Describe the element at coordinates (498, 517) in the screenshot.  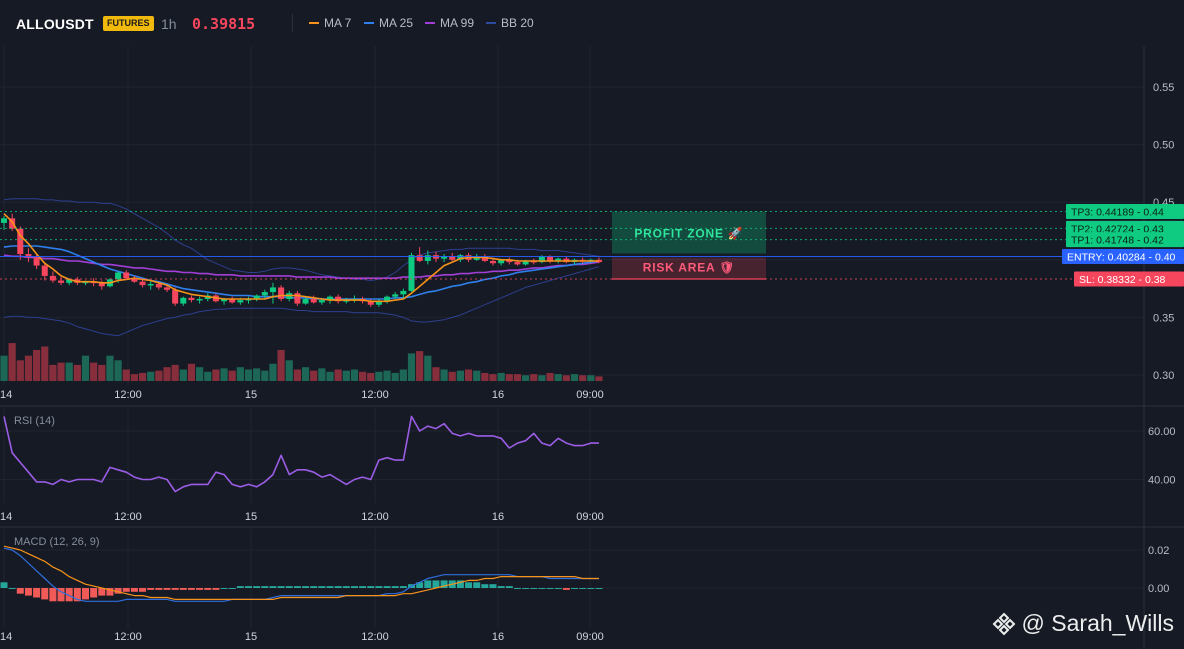
I see `time-tick-label: 16` at that location.